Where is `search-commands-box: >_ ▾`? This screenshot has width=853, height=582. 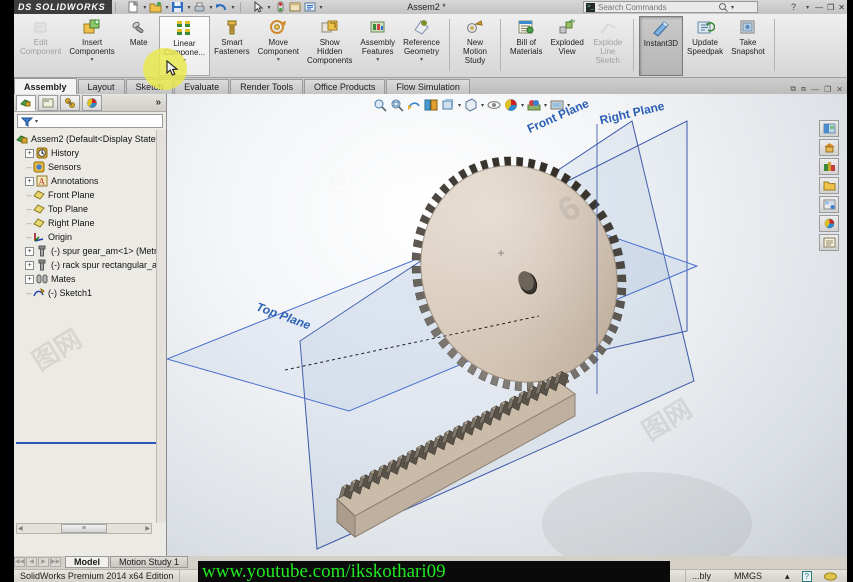 search-commands-box: >_ ▾ is located at coordinates (670, 7).